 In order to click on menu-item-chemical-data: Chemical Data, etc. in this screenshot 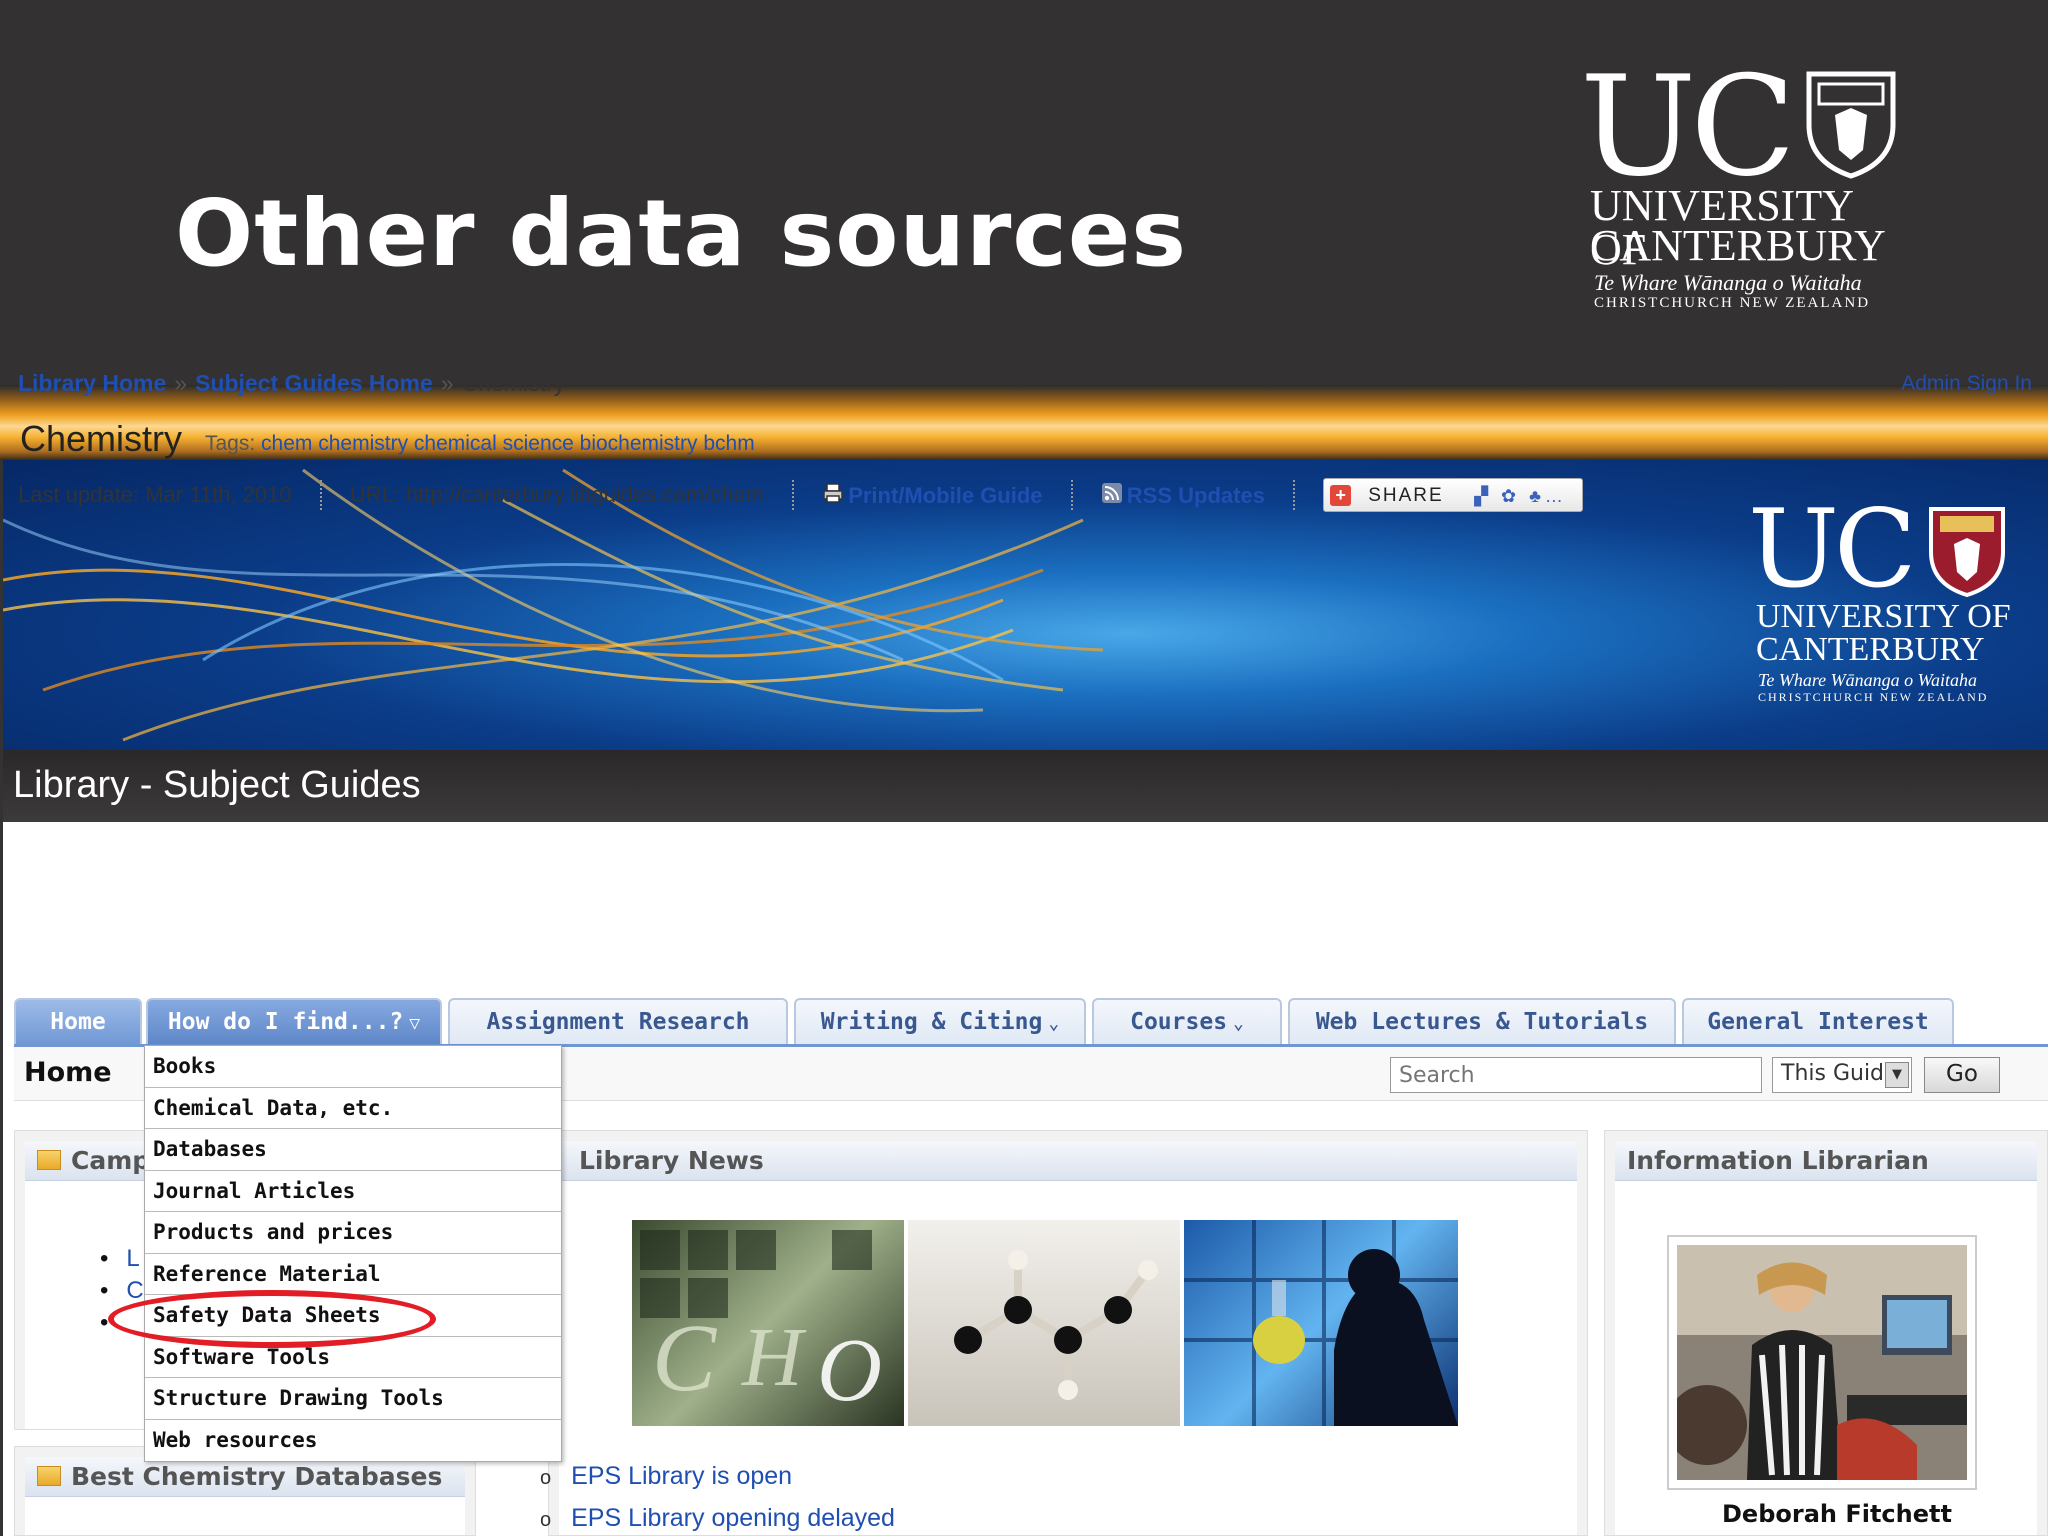, I will do `click(353, 1108)`.